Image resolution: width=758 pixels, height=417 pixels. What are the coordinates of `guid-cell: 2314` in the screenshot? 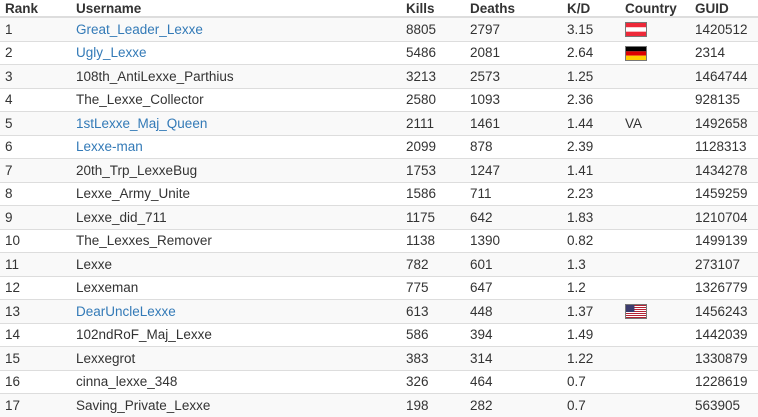 It's located at (724, 52).